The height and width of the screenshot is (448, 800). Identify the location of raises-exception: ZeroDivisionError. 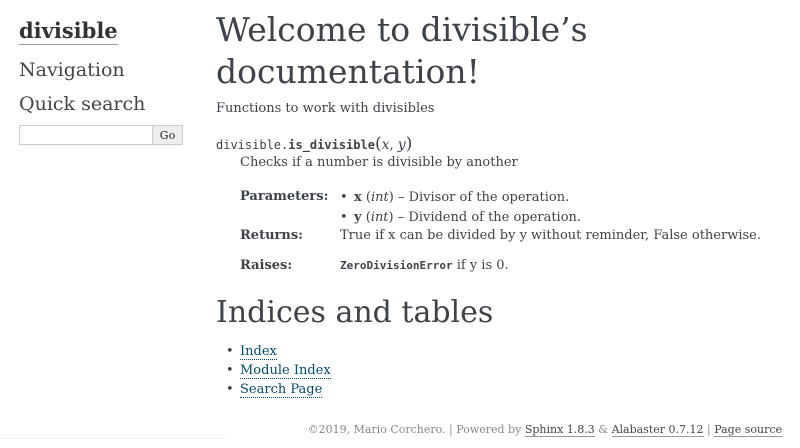
(396, 265).